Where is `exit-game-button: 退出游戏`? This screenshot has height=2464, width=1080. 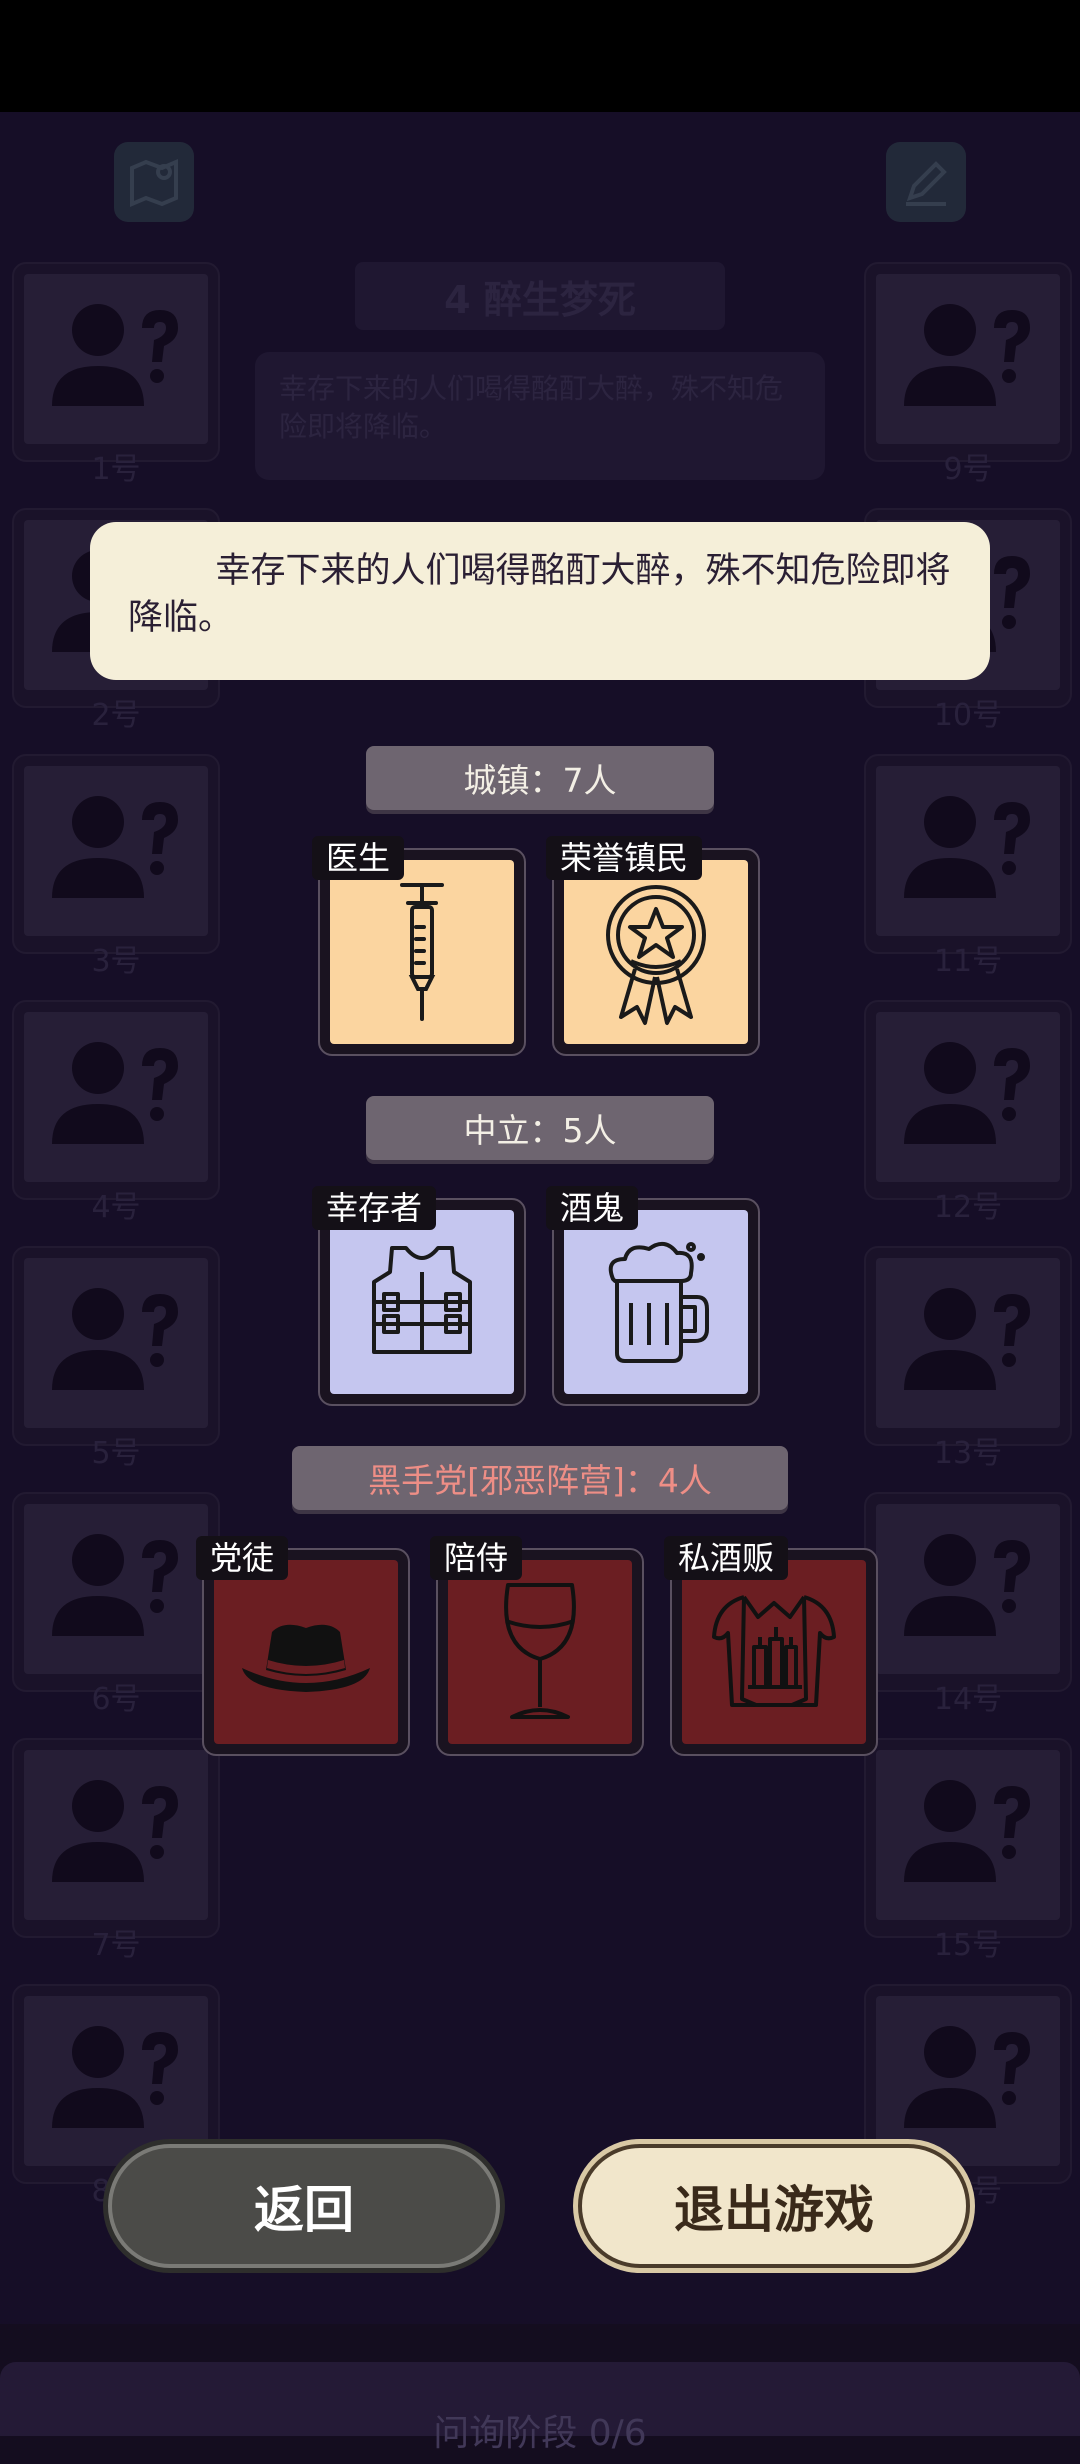 exit-game-button: 退出游戏 is located at coordinates (774, 2206).